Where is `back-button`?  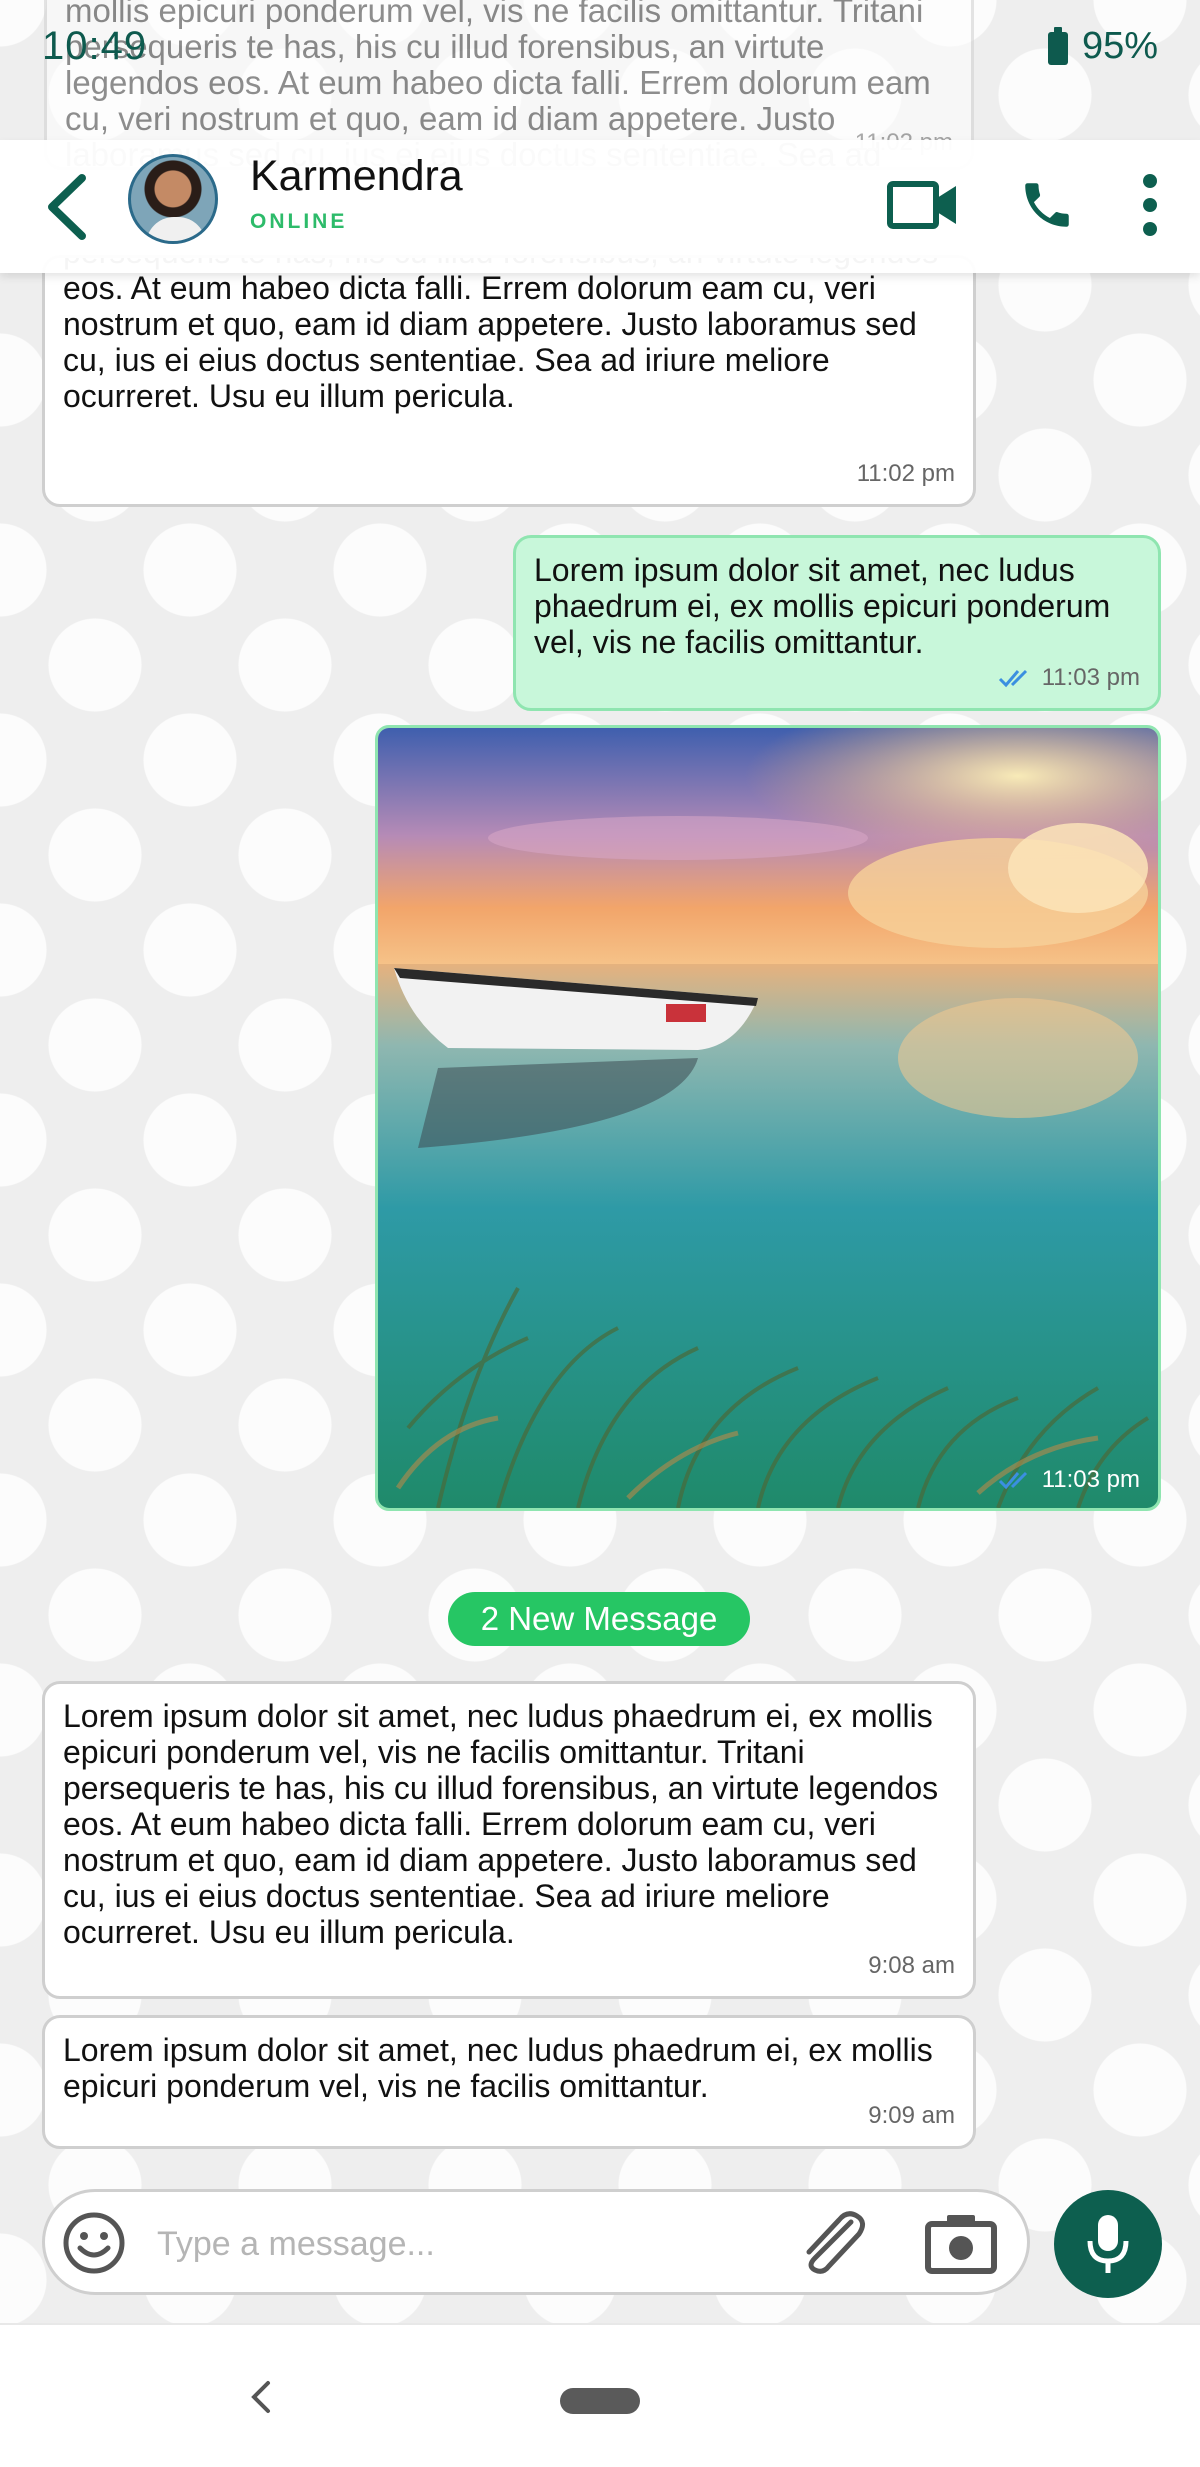
back-button is located at coordinates (66, 207).